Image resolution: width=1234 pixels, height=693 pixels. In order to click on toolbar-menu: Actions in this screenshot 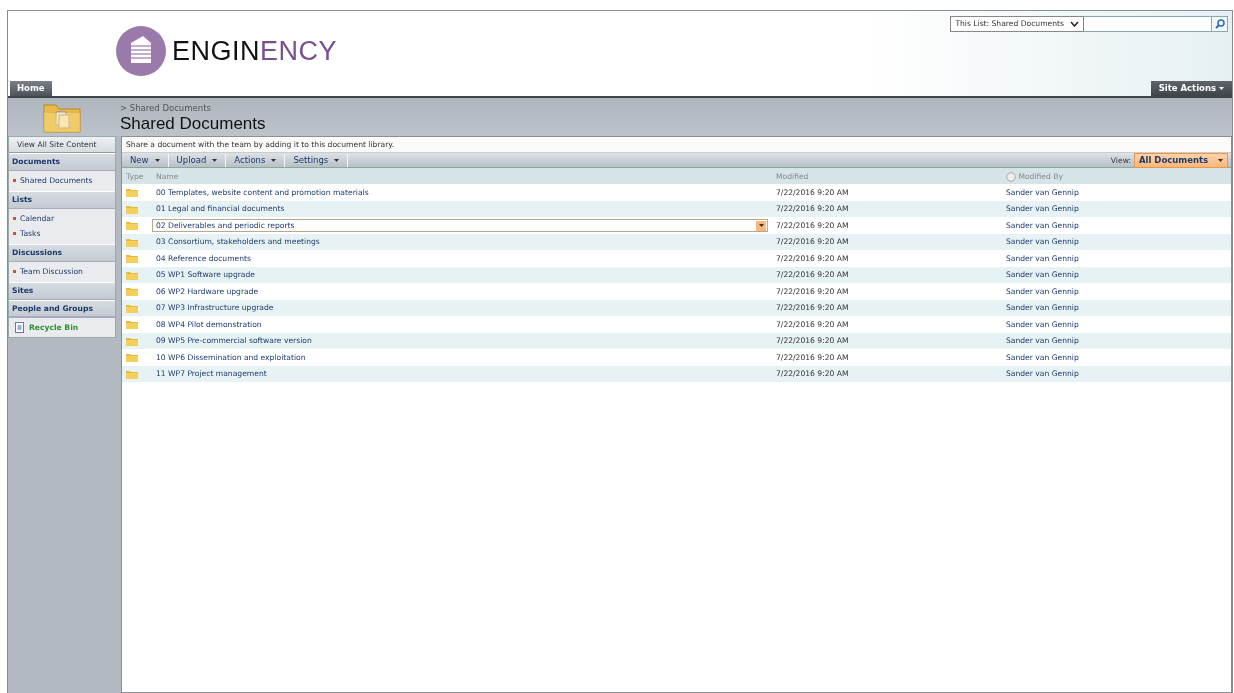, I will do `click(256, 160)`.